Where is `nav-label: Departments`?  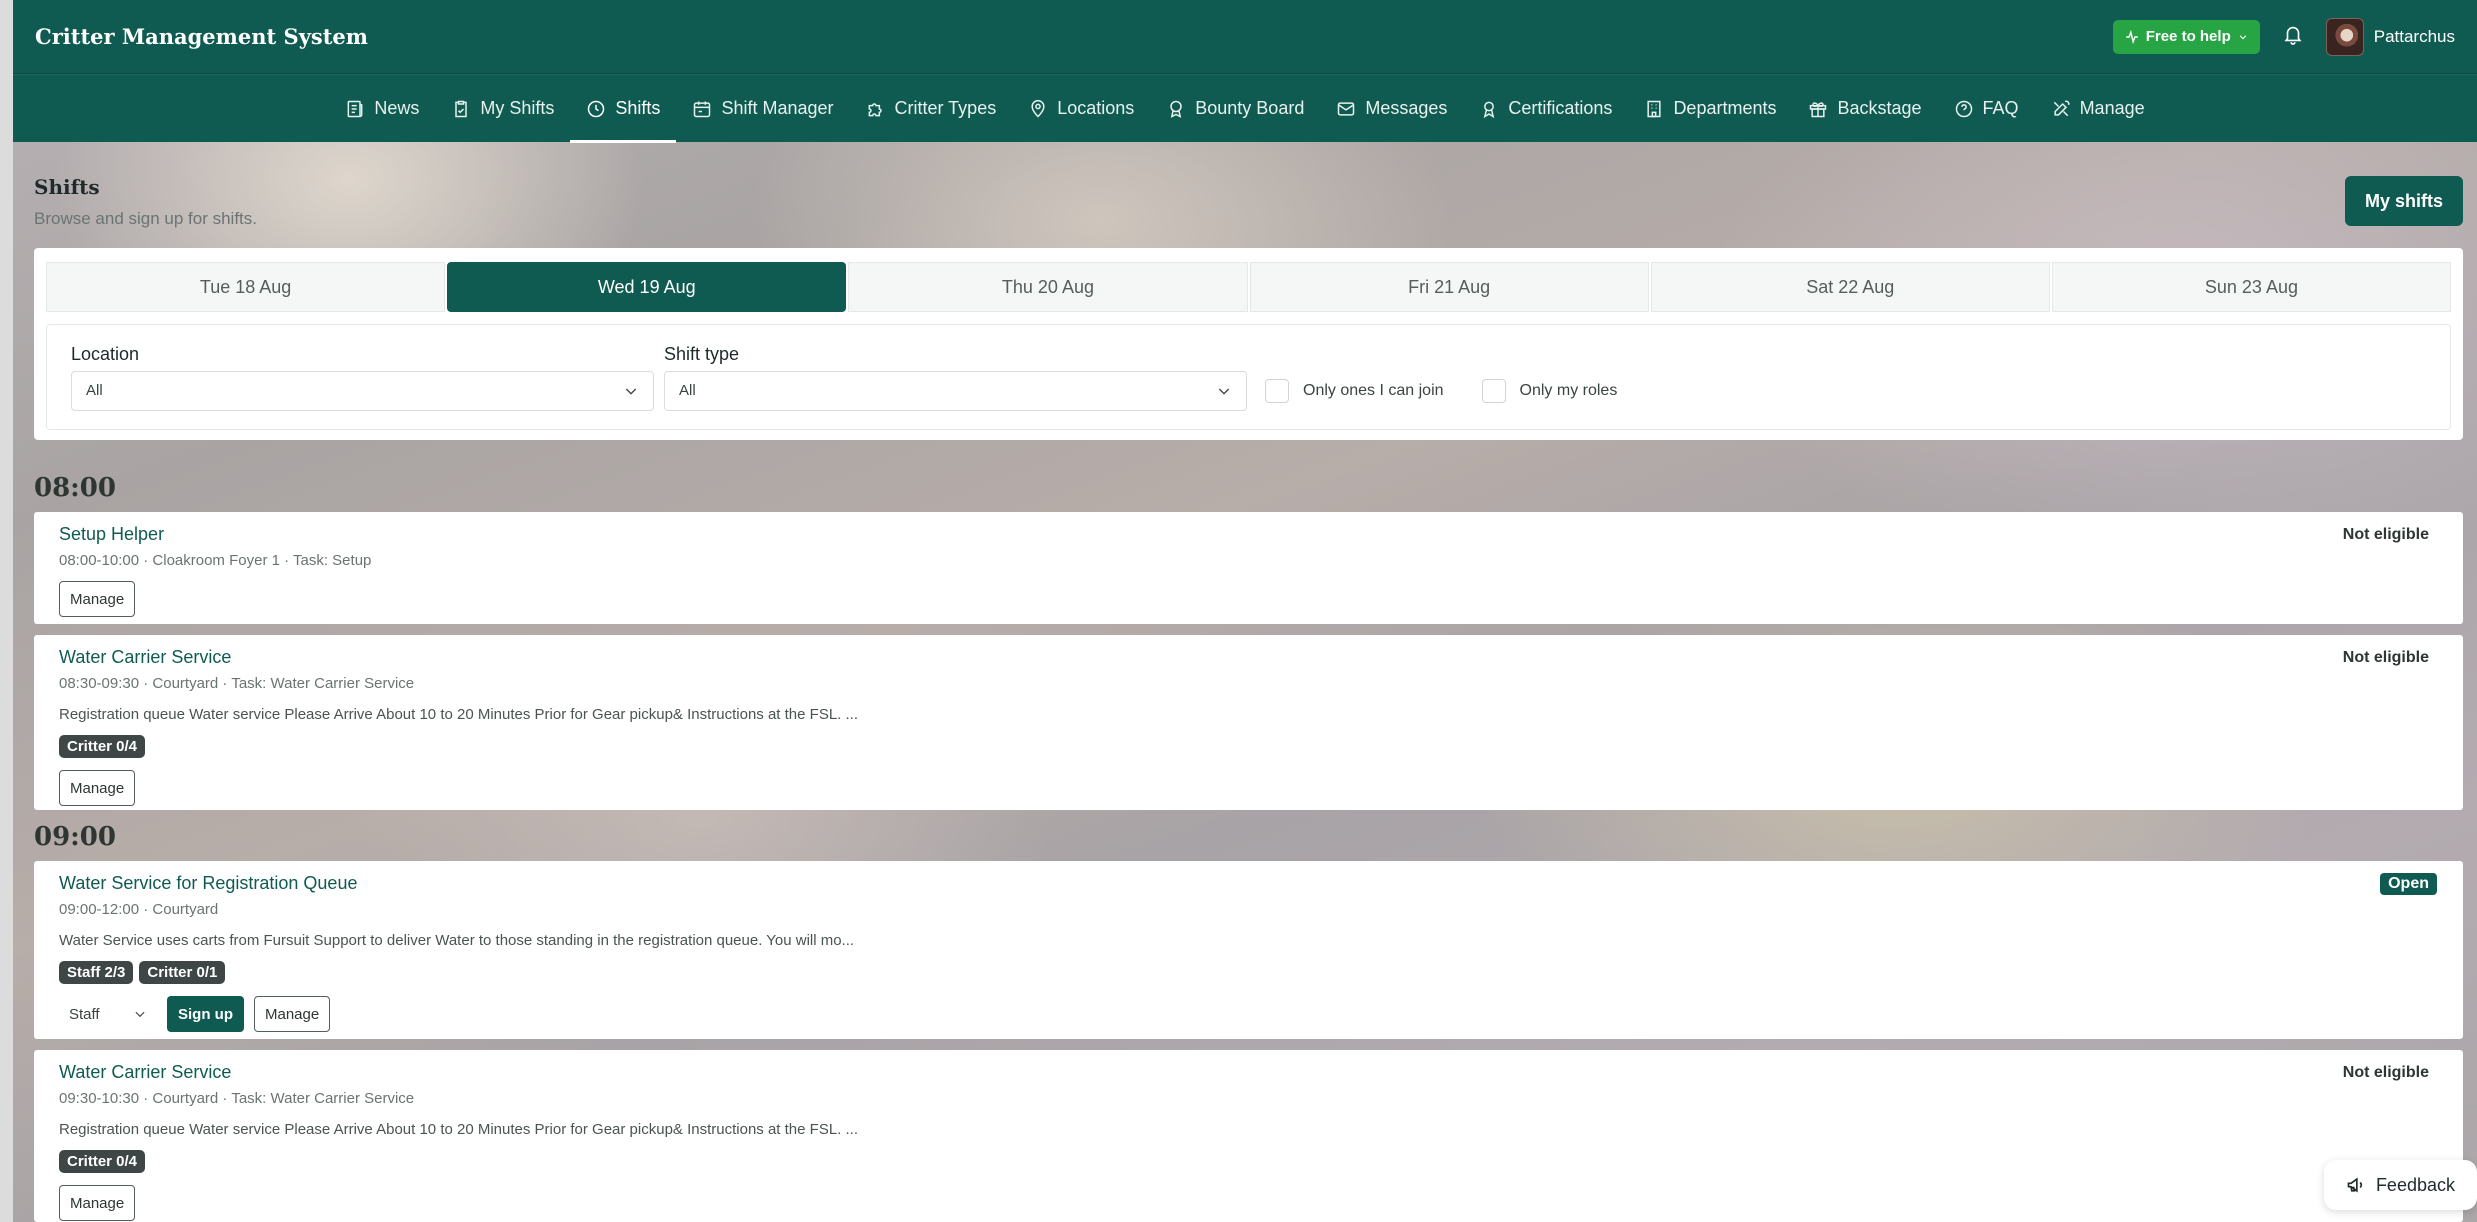 nav-label: Departments is located at coordinates (1725, 108).